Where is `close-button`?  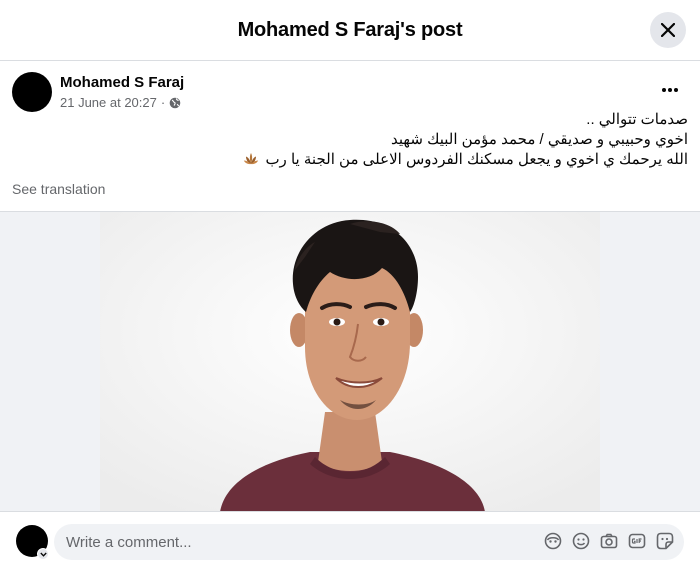
close-button is located at coordinates (668, 30).